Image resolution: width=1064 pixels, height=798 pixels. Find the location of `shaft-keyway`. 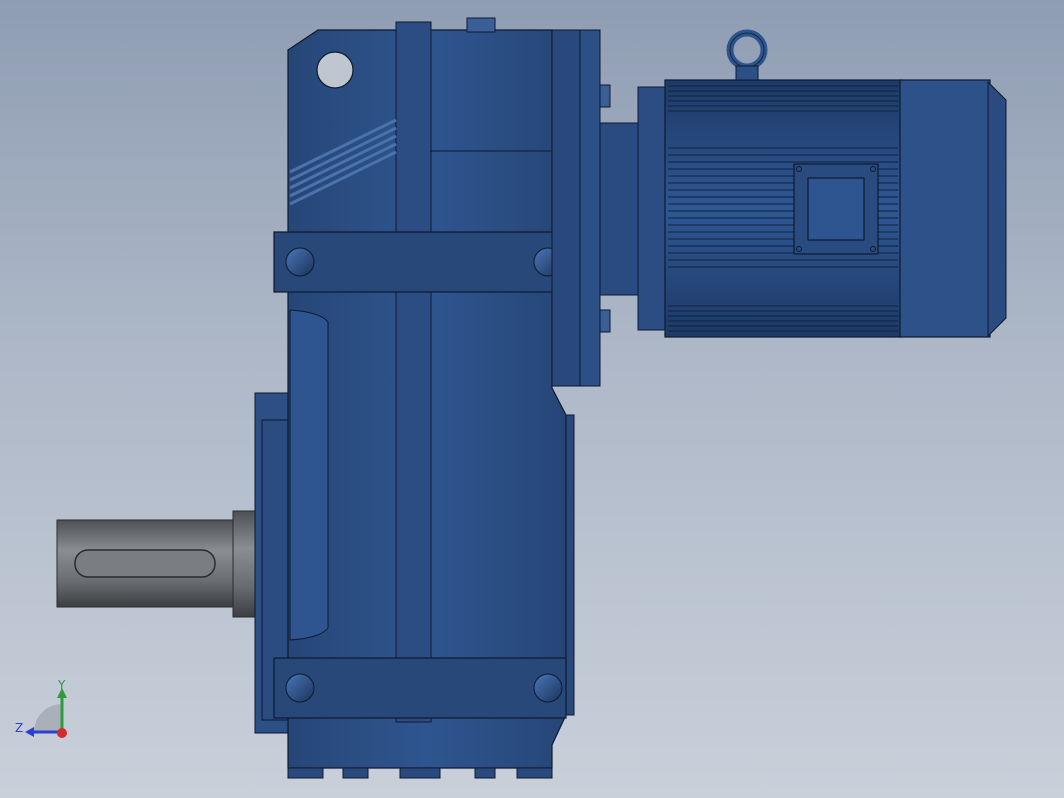

shaft-keyway is located at coordinates (145, 563).